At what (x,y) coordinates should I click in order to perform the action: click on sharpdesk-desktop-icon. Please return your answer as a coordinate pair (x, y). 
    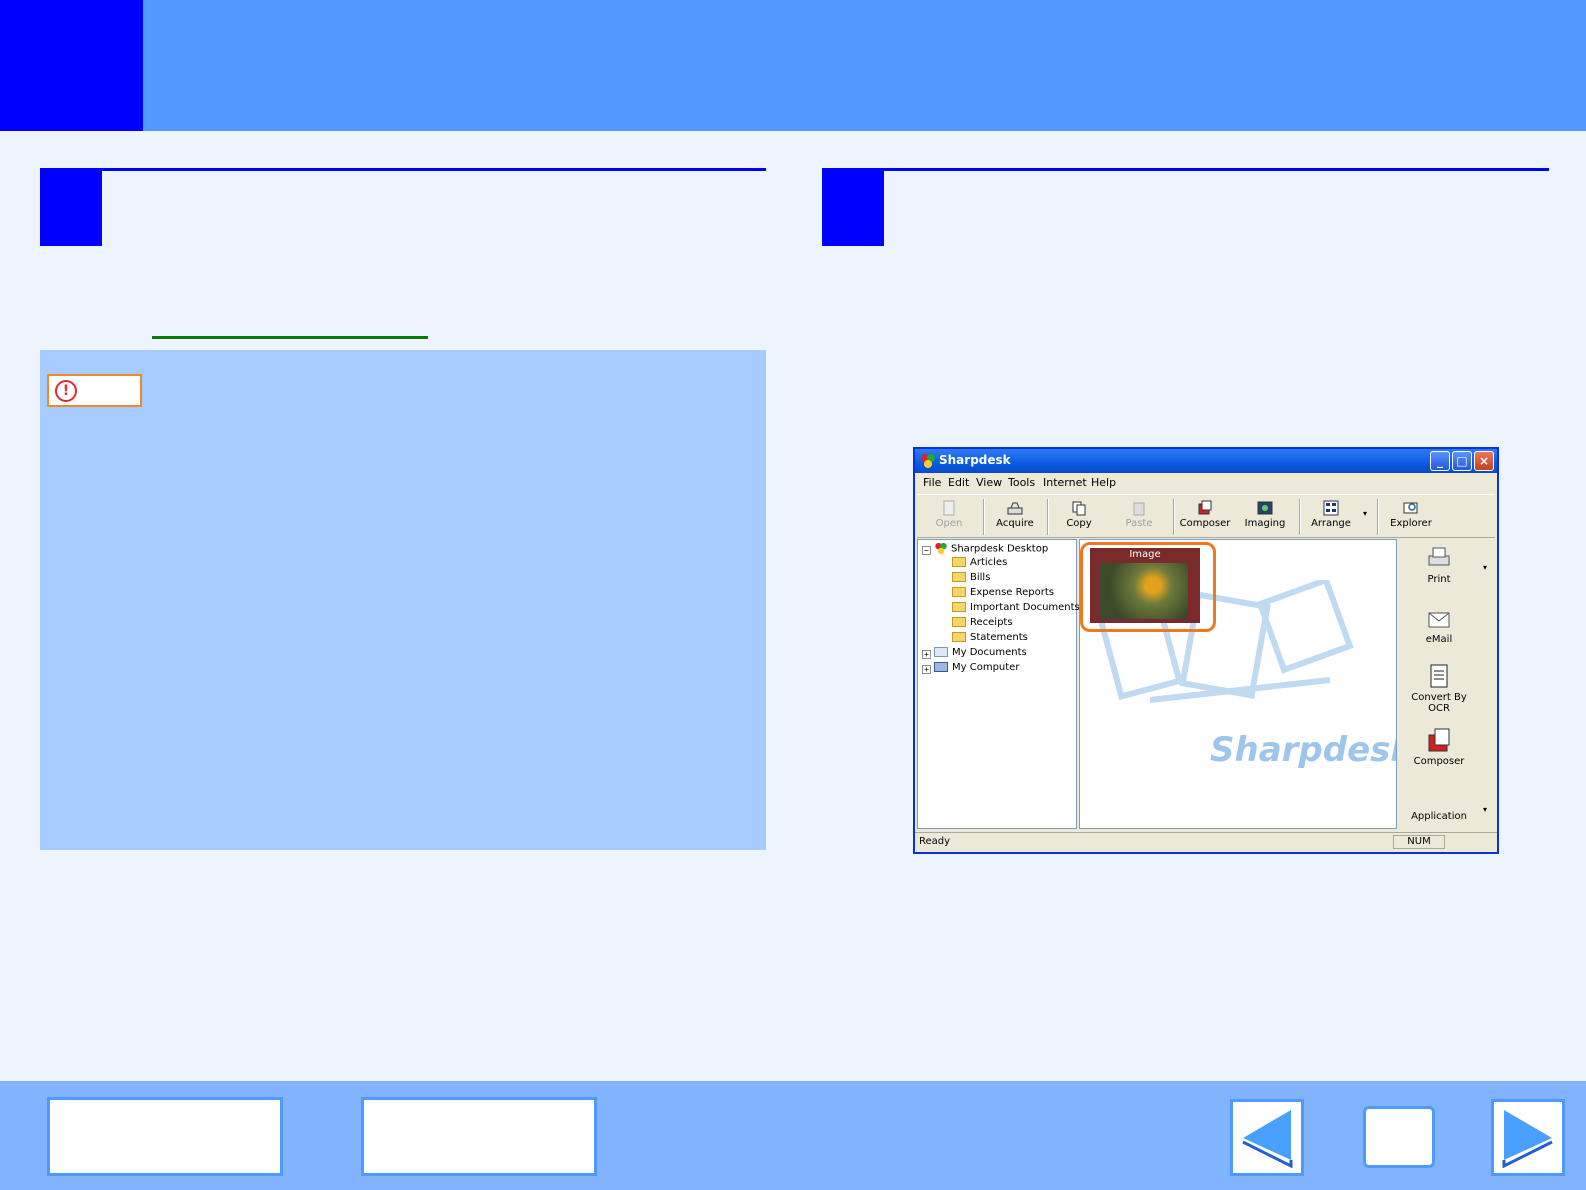
    Looking at the image, I should click on (941, 548).